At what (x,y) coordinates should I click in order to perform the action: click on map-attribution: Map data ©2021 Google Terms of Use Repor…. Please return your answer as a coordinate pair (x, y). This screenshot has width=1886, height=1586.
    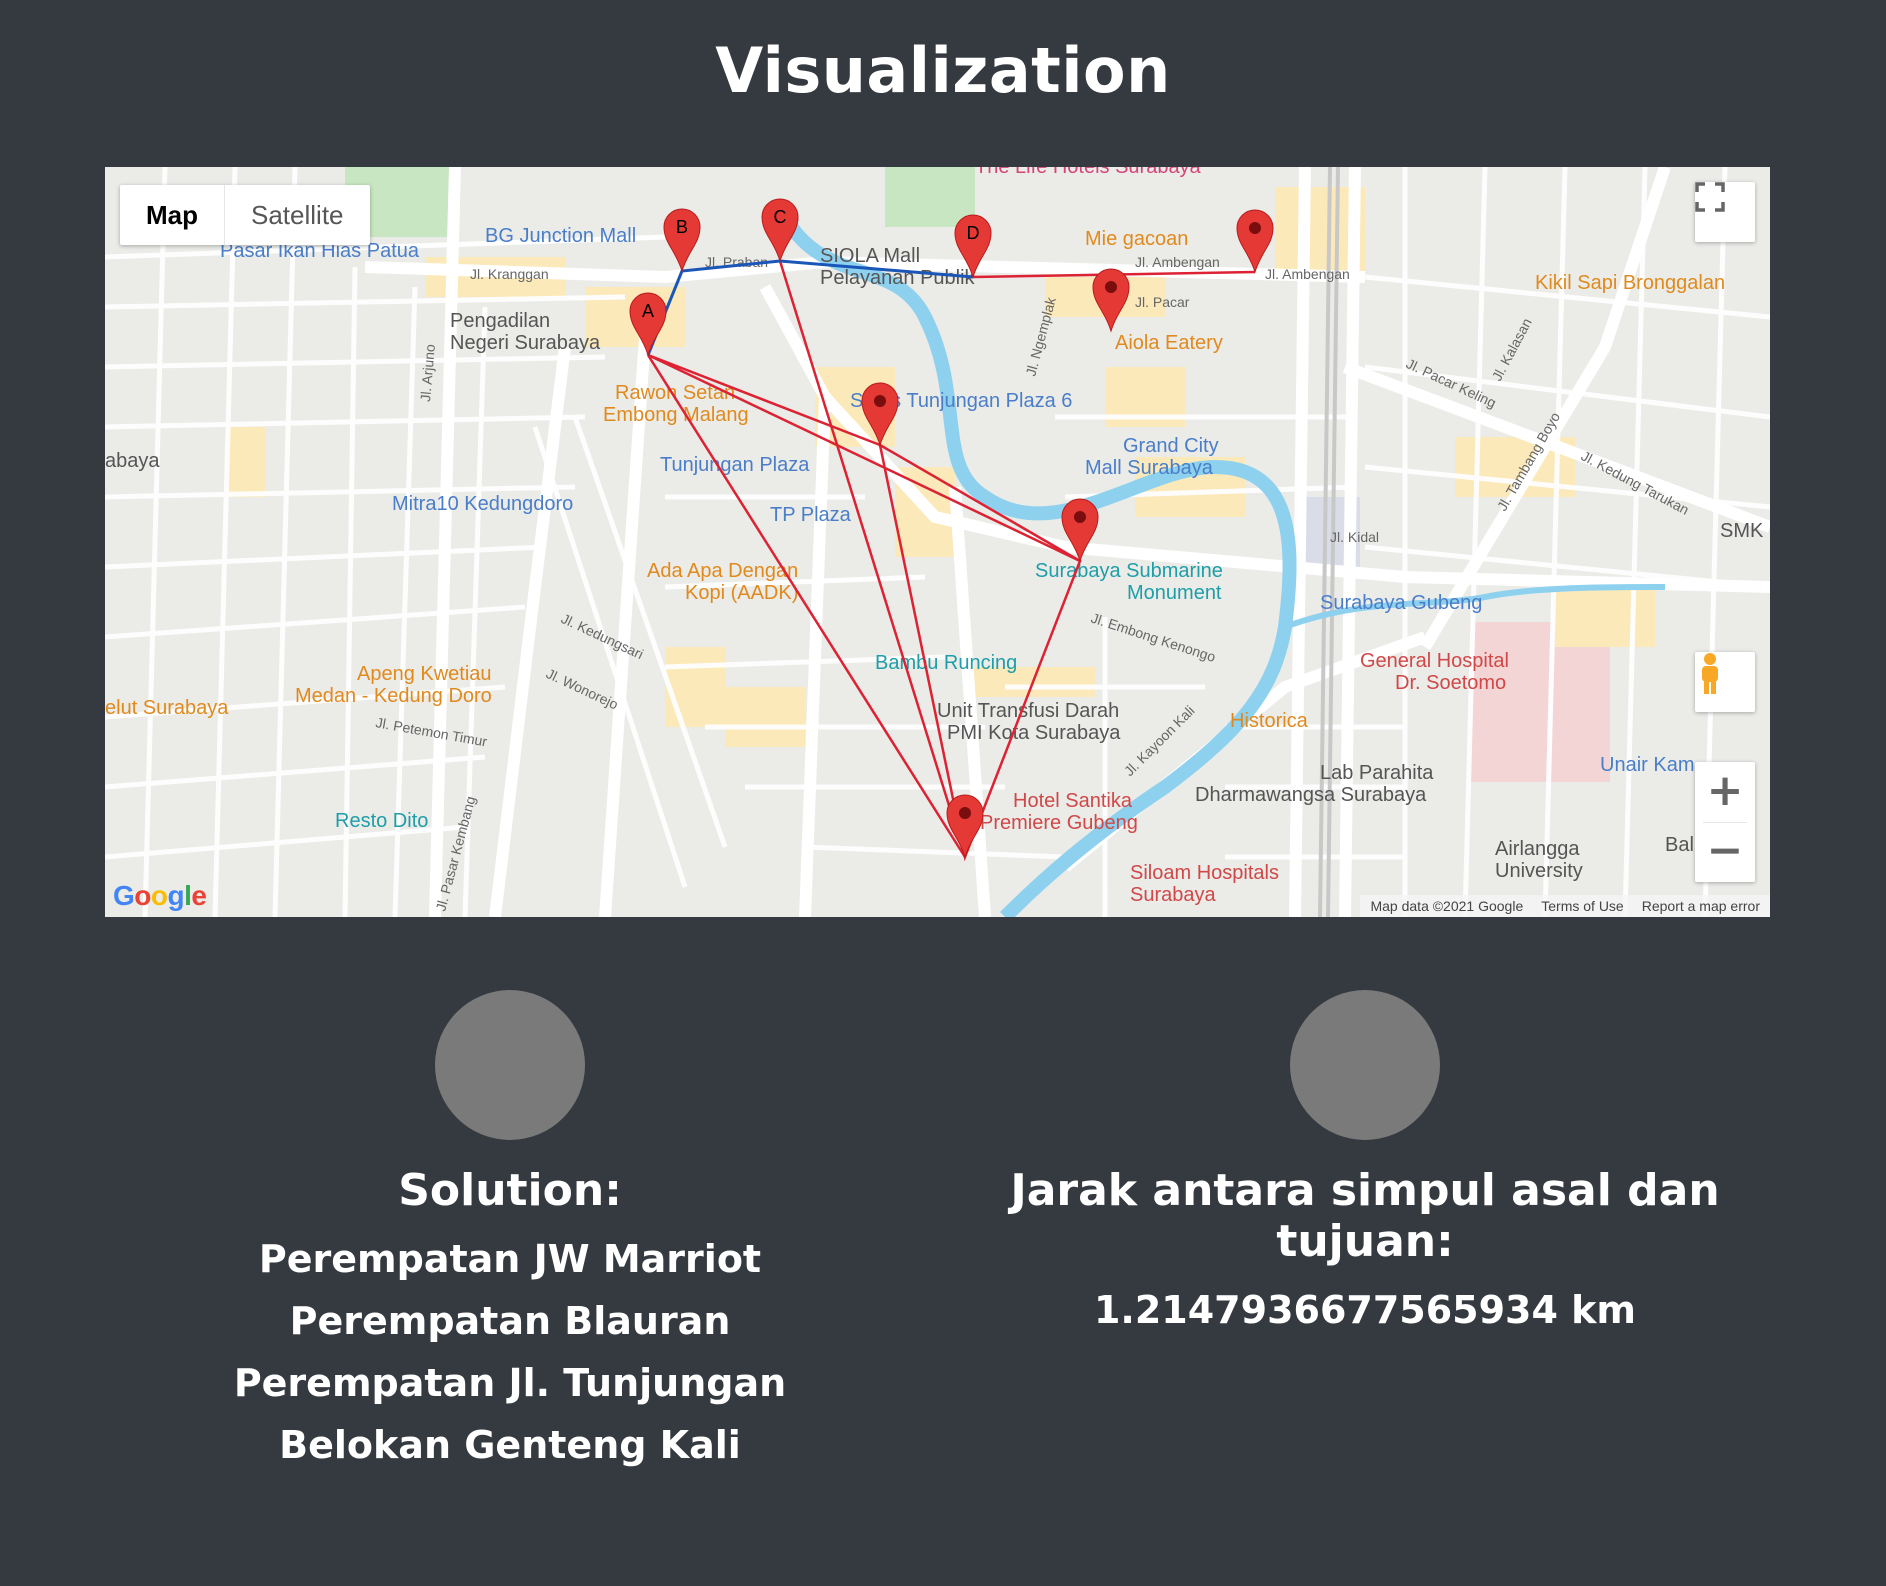
    Looking at the image, I should click on (1565, 906).